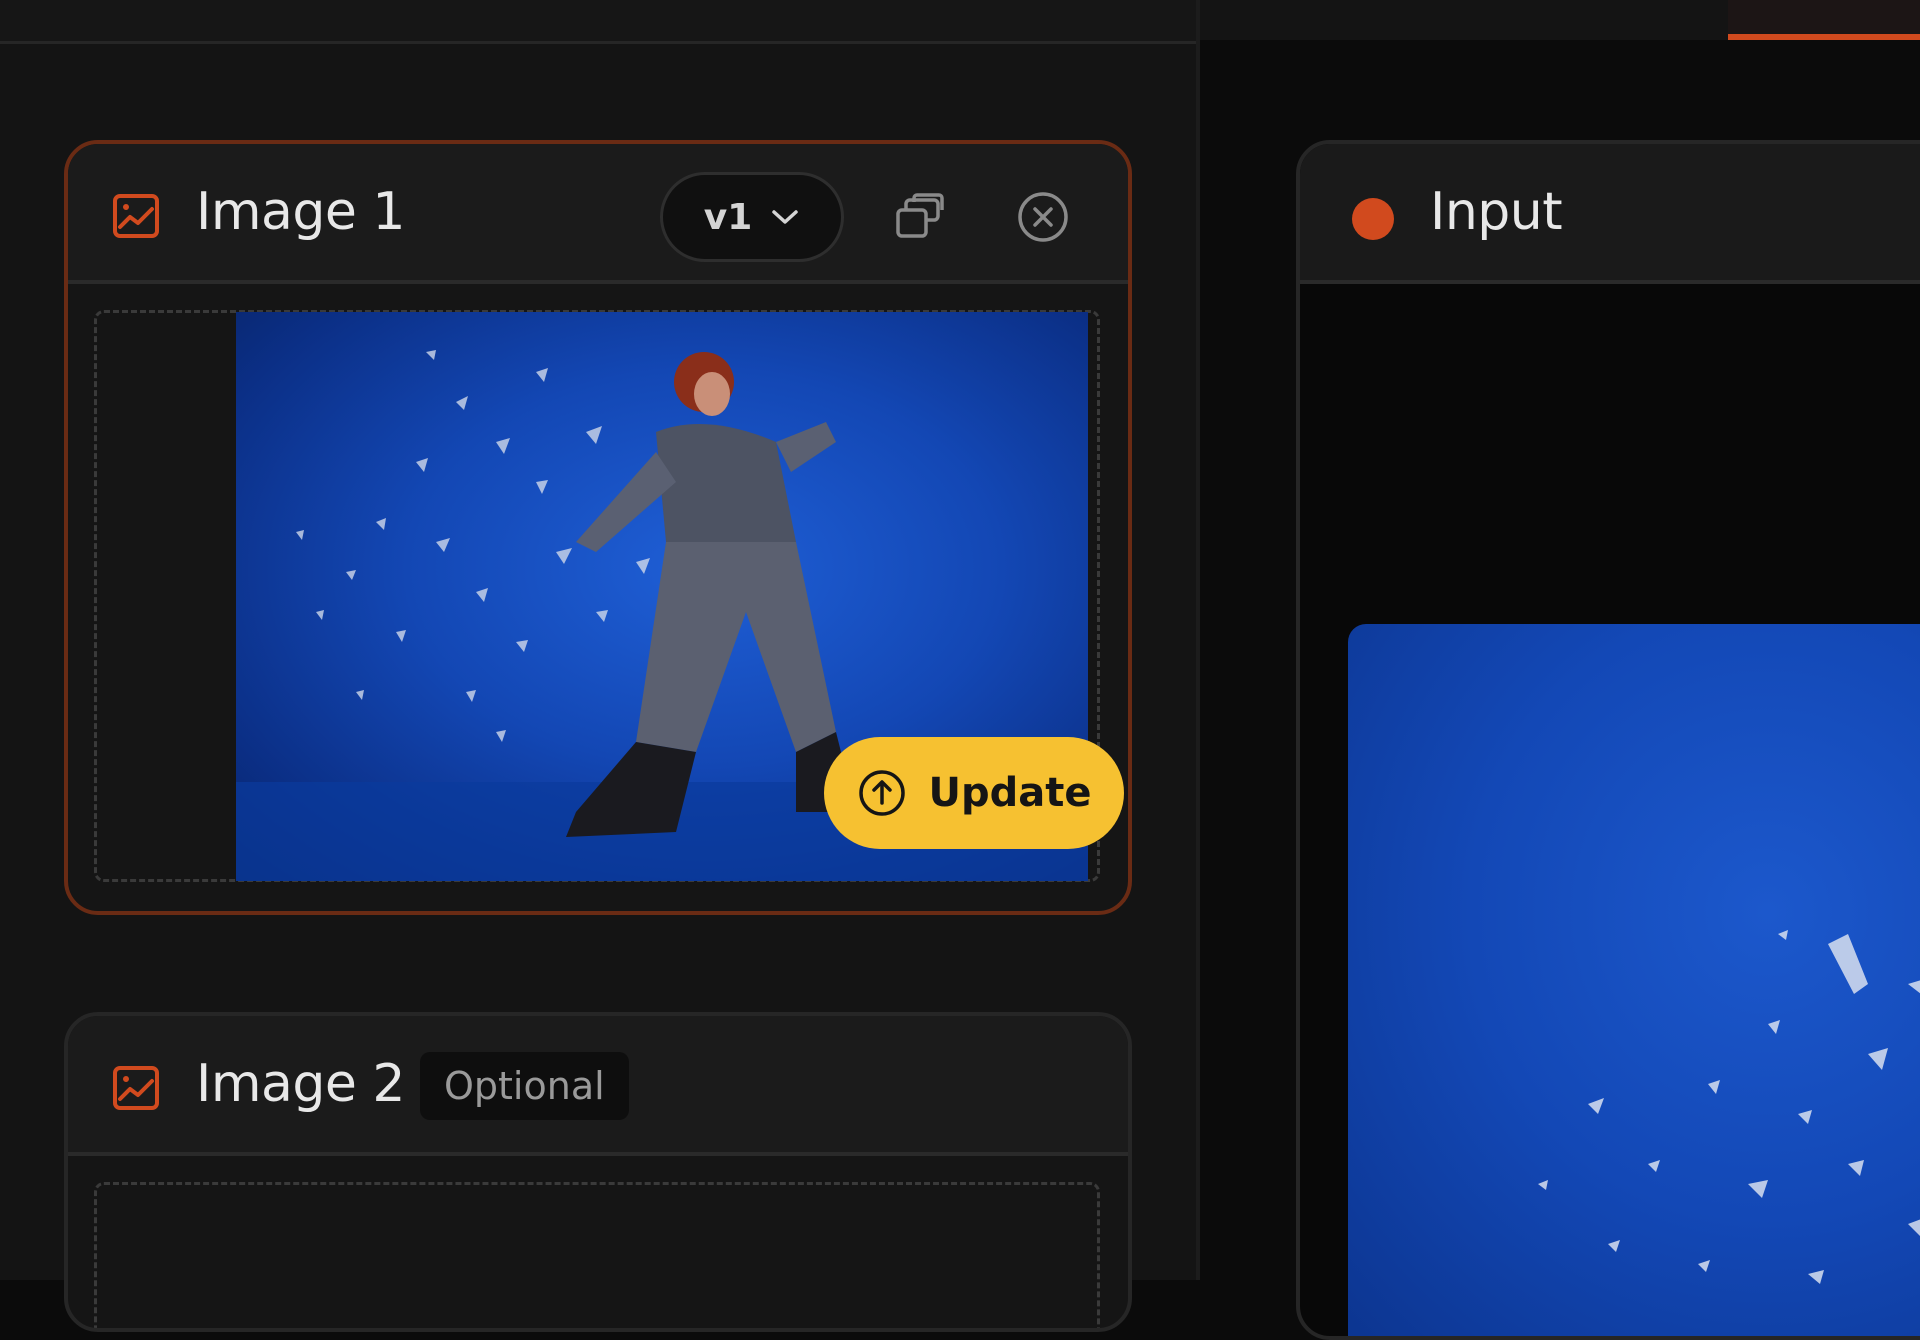 Image resolution: width=1920 pixels, height=1340 pixels. I want to click on image-2-title: Image 2, so click(300, 1084).